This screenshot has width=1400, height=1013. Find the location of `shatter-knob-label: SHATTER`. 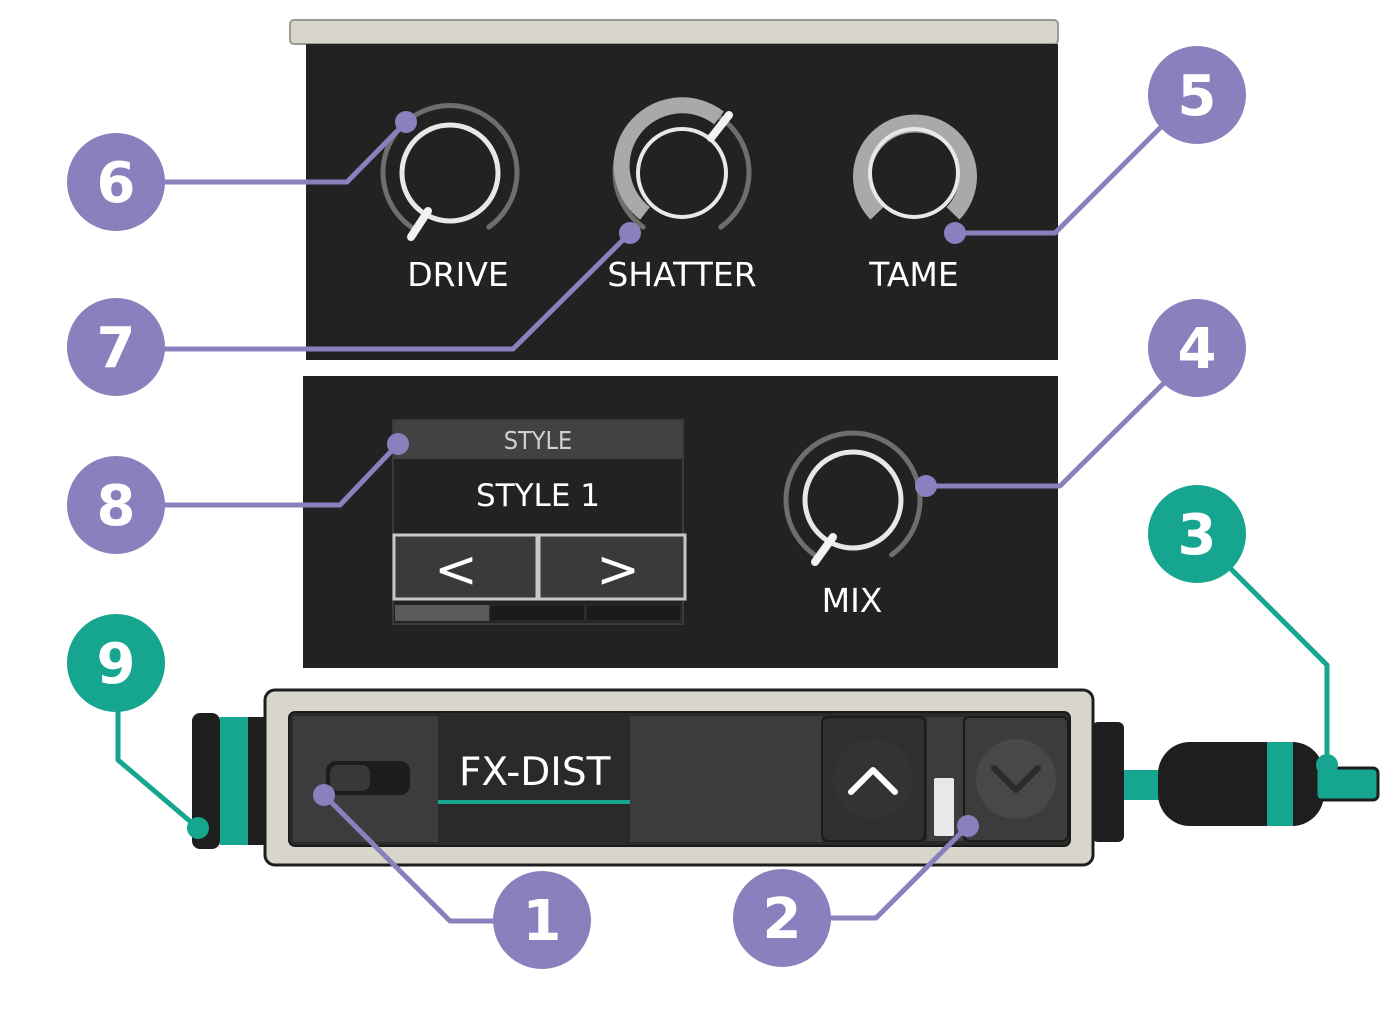

shatter-knob-label: SHATTER is located at coordinates (681, 274).